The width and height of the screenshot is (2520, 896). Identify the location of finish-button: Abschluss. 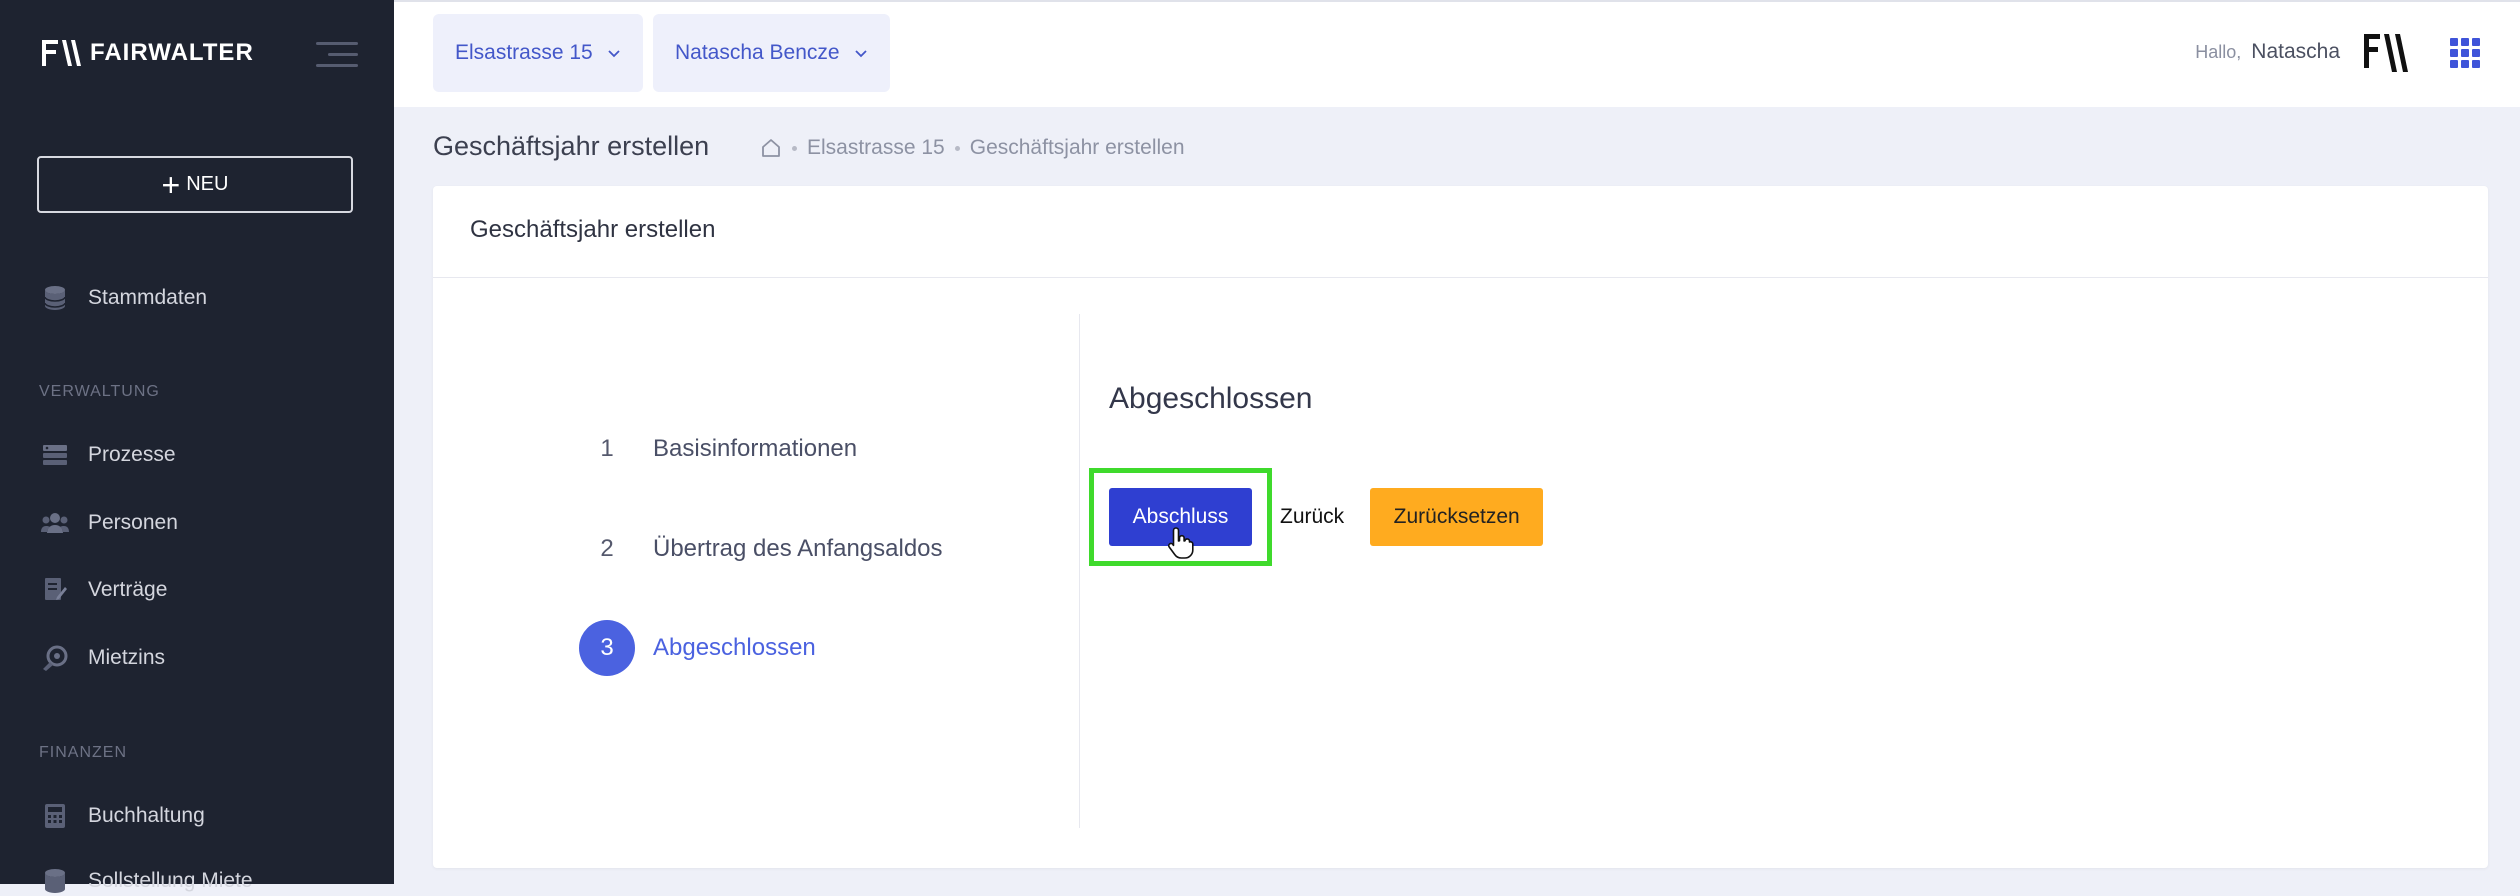
(1180, 517).